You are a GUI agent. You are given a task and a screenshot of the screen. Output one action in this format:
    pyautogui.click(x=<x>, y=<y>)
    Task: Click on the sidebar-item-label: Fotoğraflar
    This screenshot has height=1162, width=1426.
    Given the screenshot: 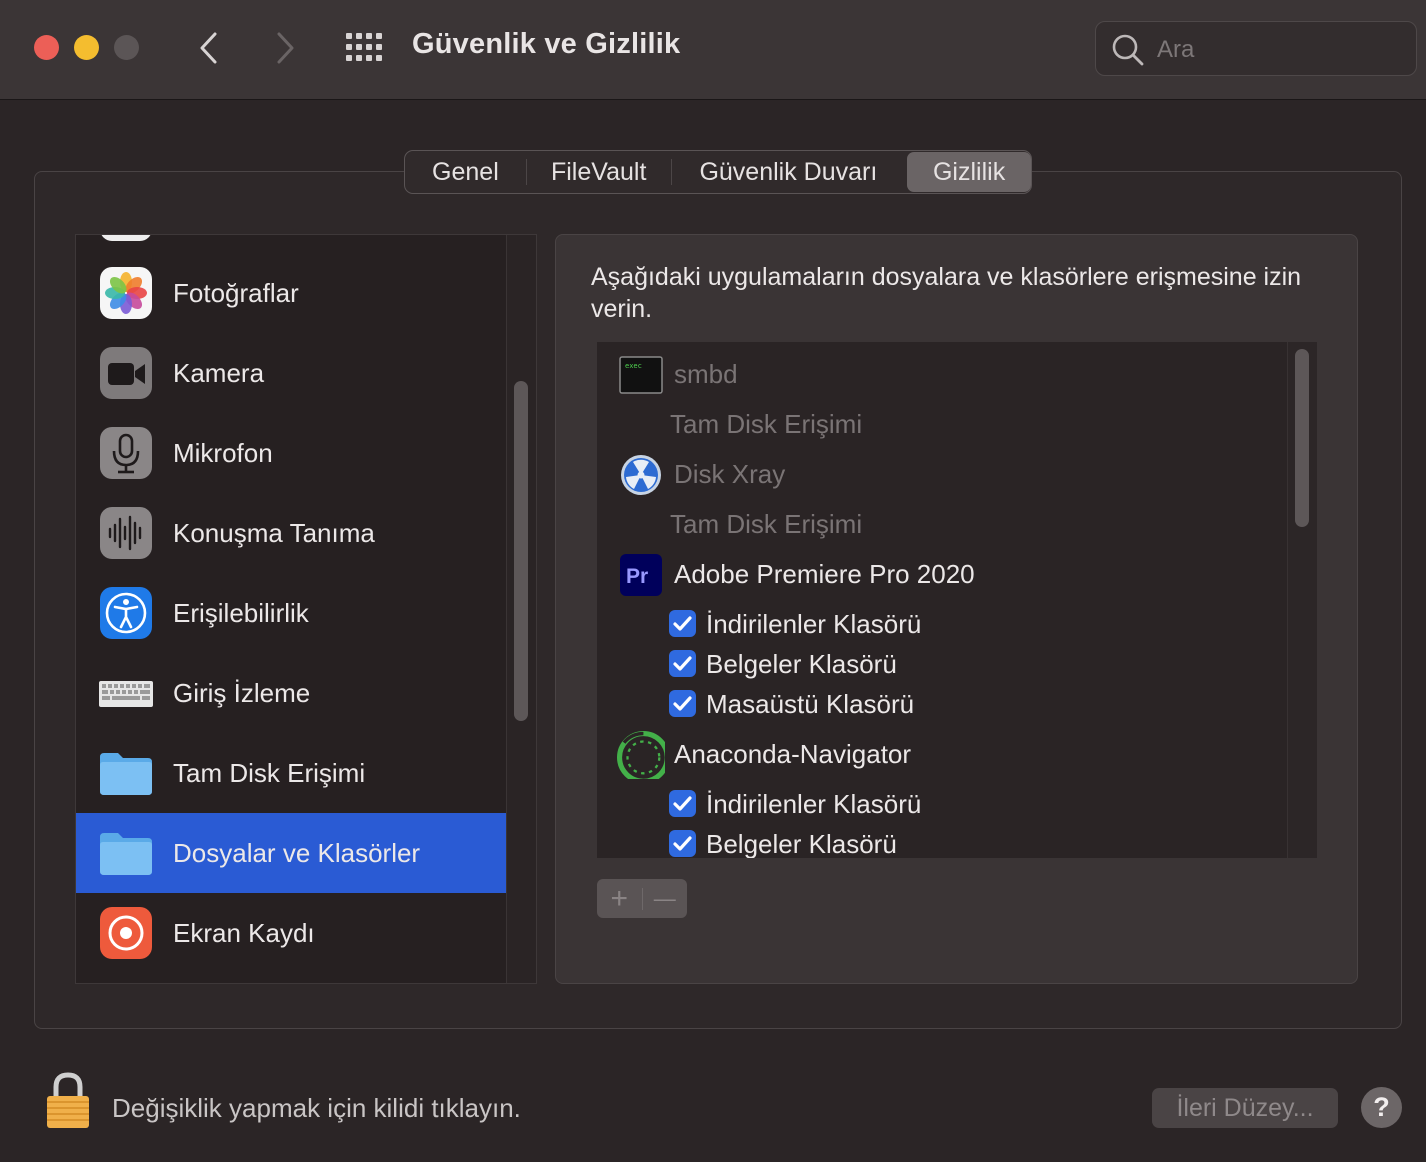 What is the action you would take?
    pyautogui.click(x=236, y=293)
    